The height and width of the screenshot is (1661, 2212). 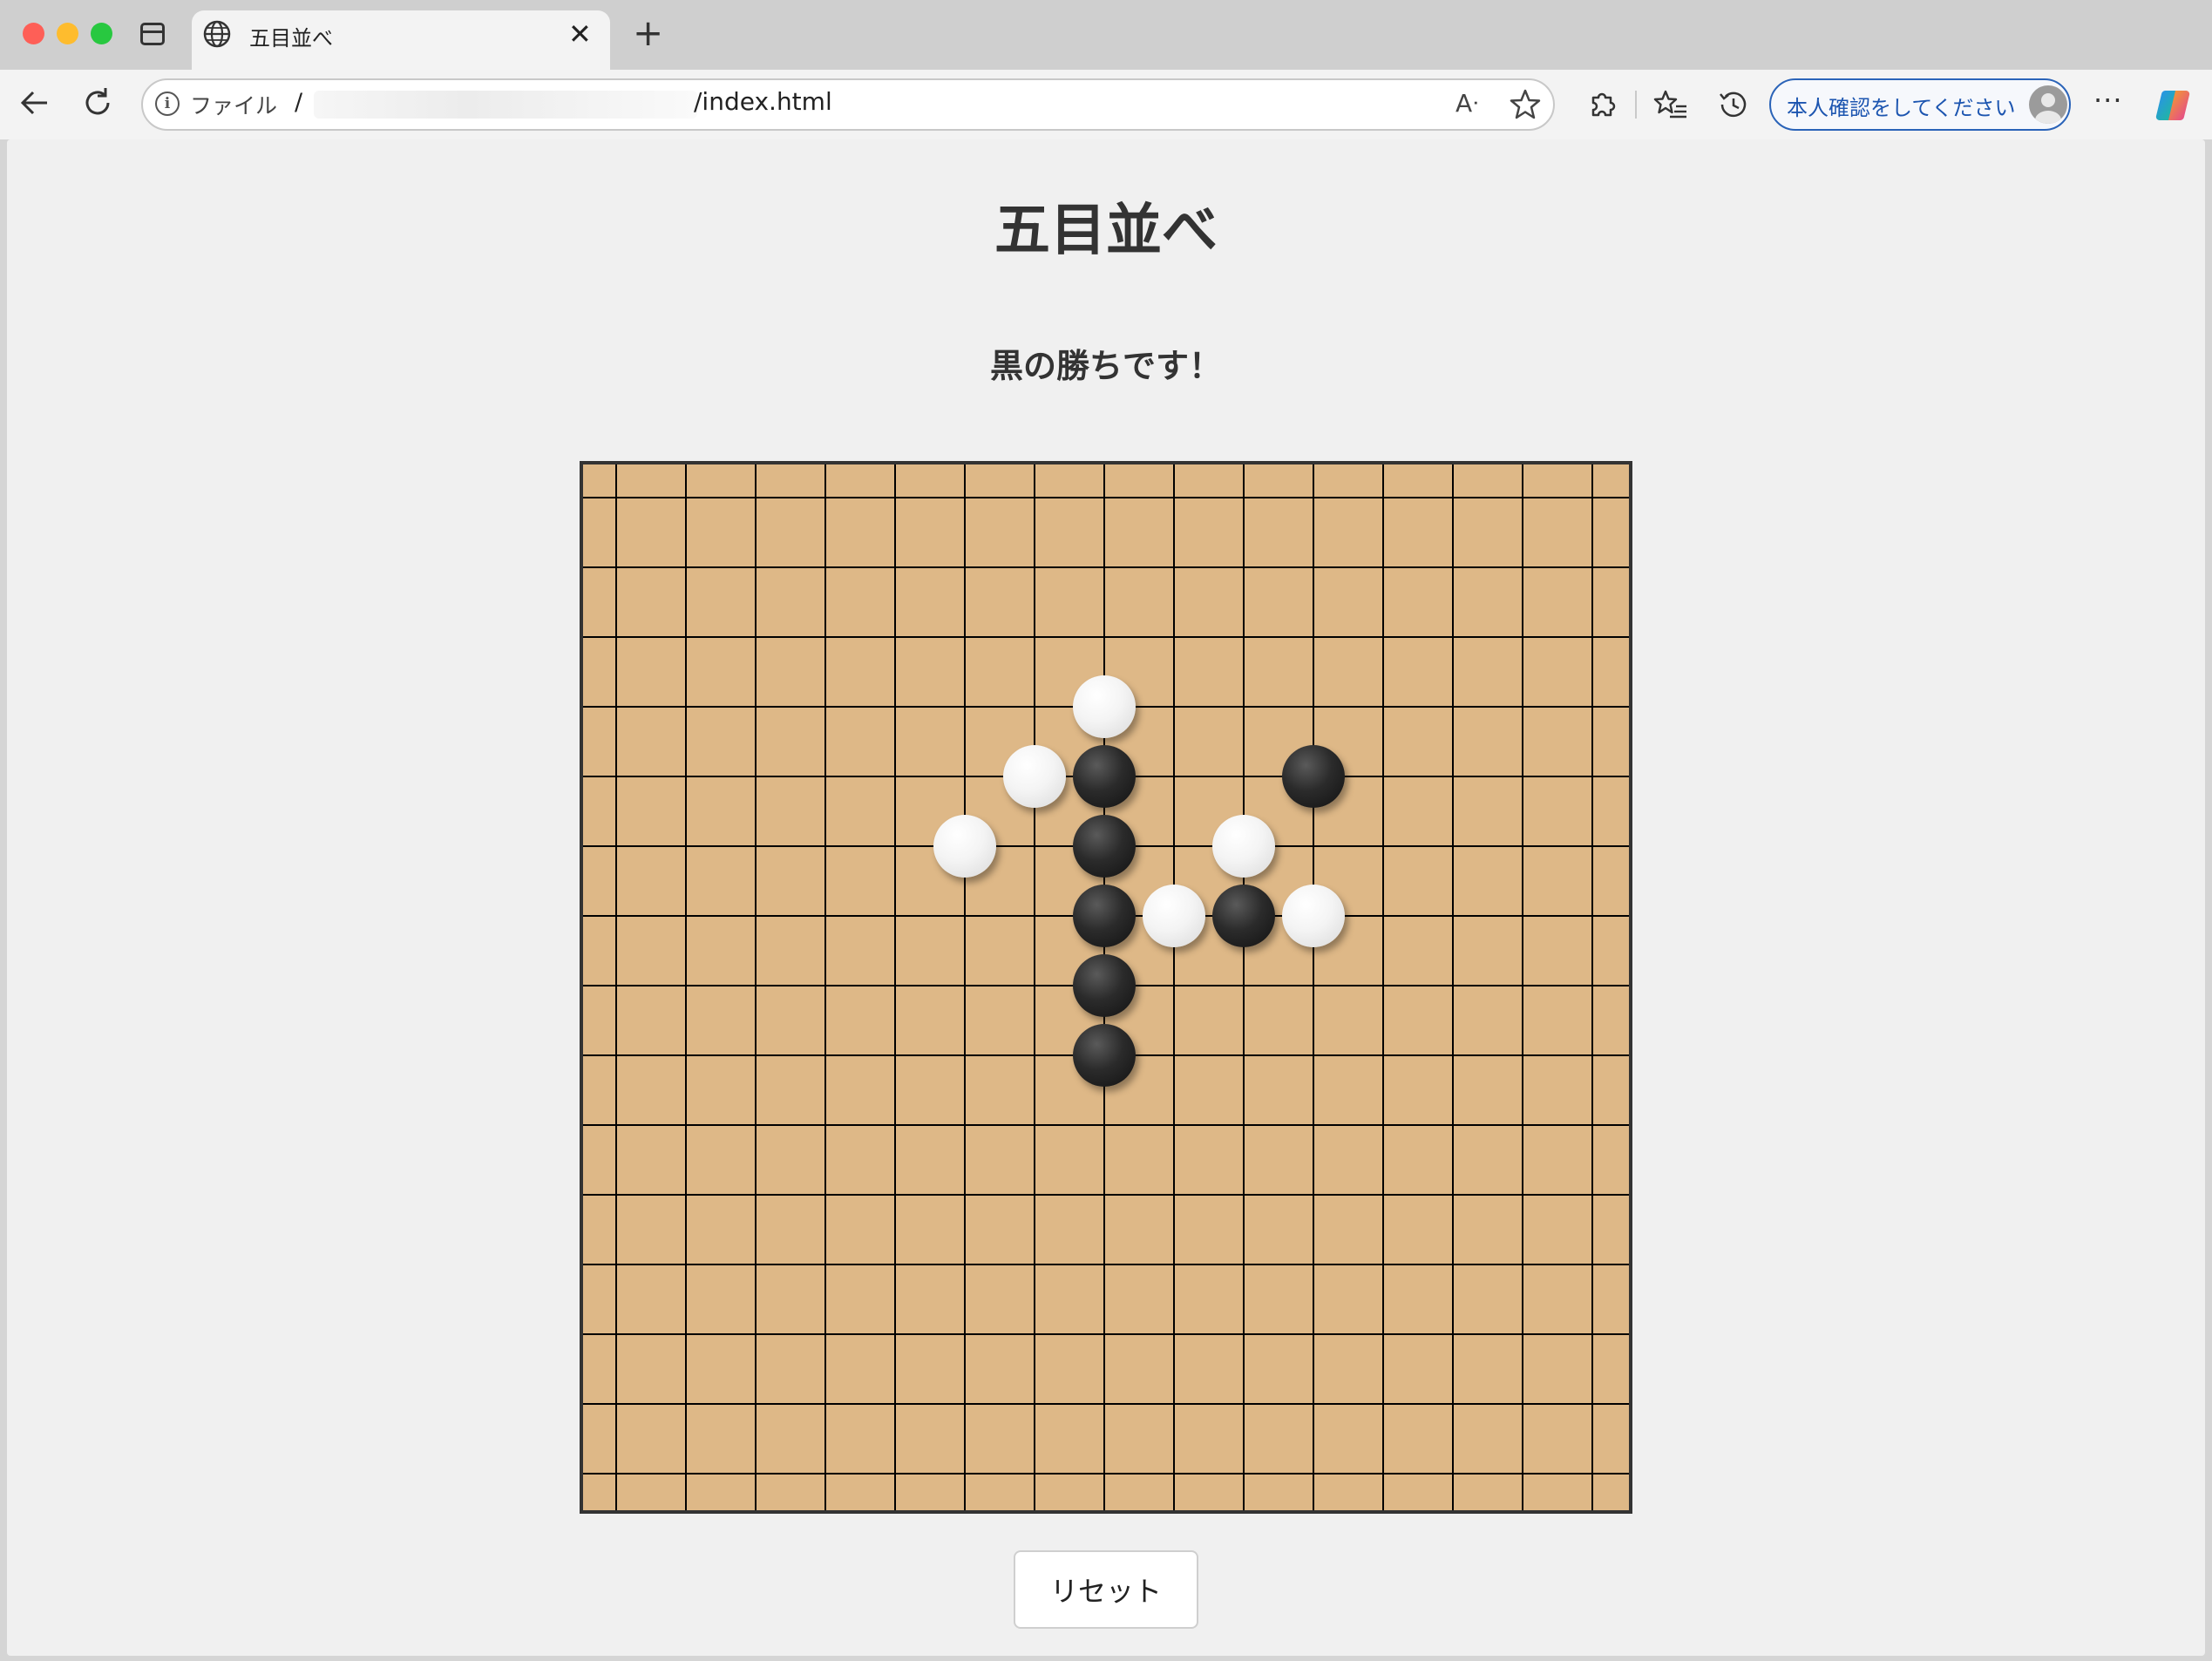 What do you see at coordinates (1670, 104) in the screenshot?
I see `favorites-icon` at bounding box center [1670, 104].